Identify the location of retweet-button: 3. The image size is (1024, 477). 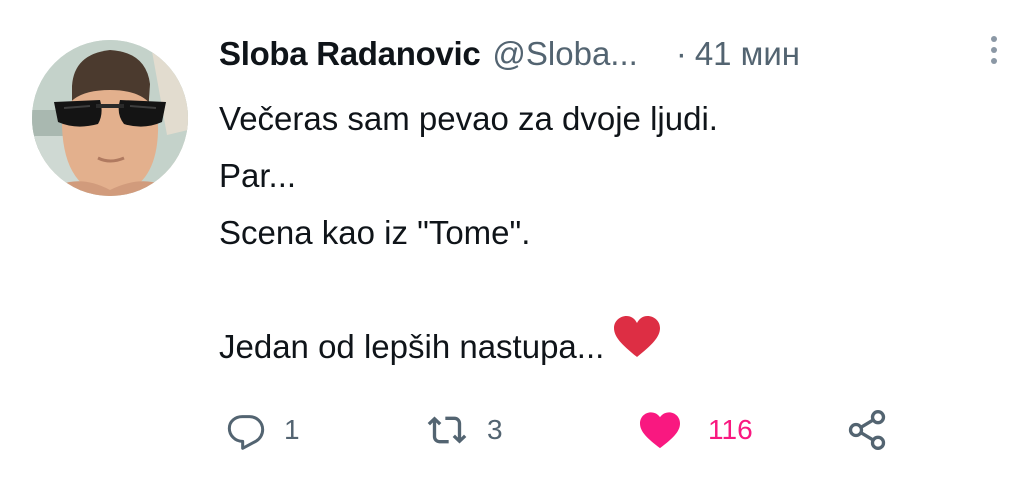
(464, 430).